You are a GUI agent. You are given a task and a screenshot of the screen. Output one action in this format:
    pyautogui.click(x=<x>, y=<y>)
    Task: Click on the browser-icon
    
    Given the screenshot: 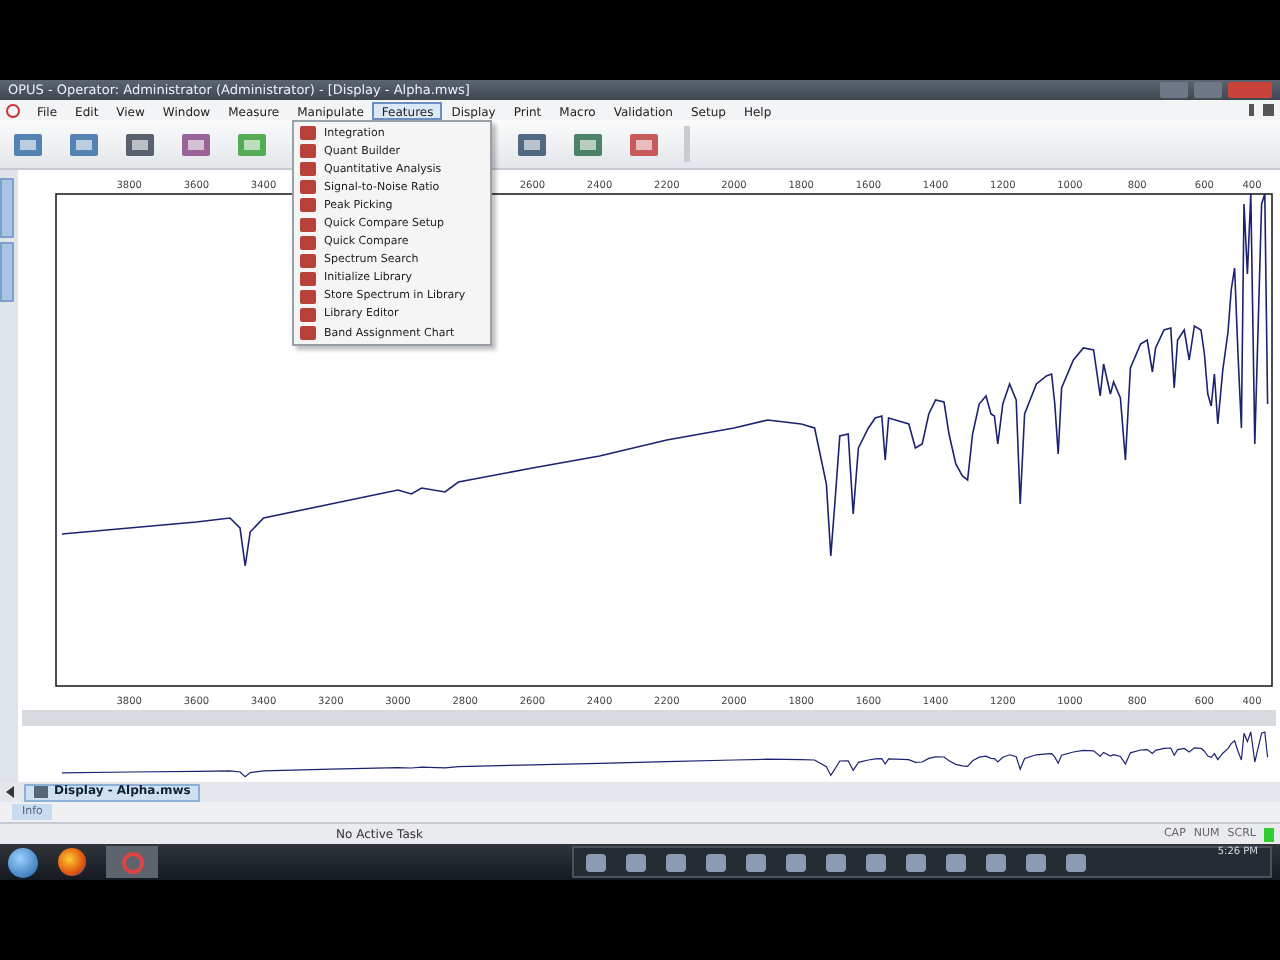 What is the action you would take?
    pyautogui.click(x=72, y=862)
    